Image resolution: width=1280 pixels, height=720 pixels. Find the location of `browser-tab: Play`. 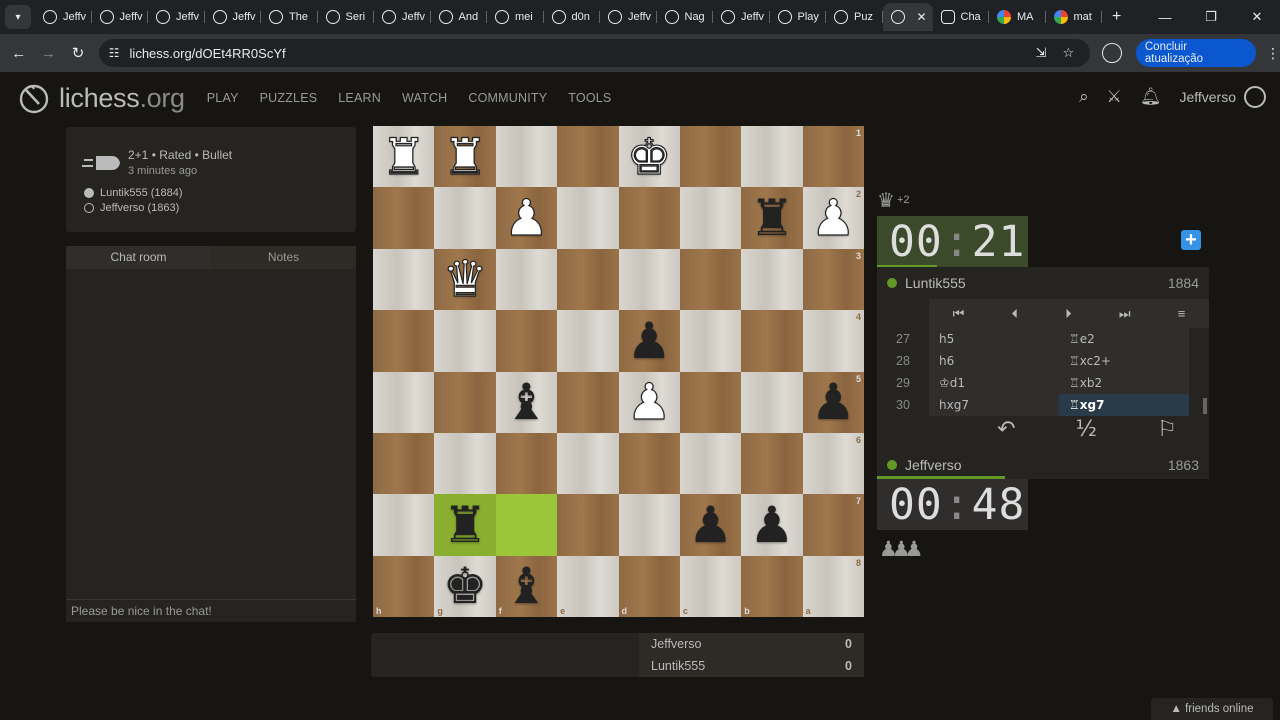

browser-tab: Play is located at coordinates (798, 17).